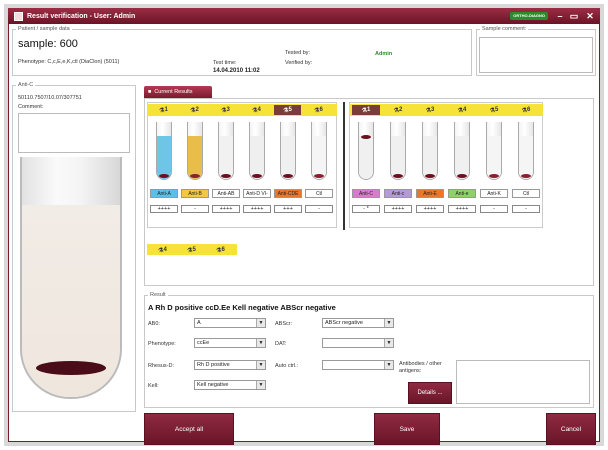 This screenshot has height=450, width=608. What do you see at coordinates (162, 250) in the screenshot?
I see `card3-tab-1: ⚗ 4` at bounding box center [162, 250].